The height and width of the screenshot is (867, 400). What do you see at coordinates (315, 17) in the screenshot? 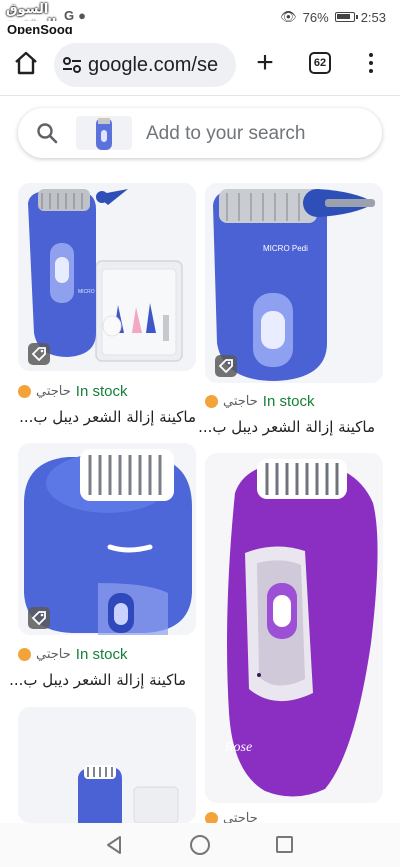
I see `battery-percent: 76%` at bounding box center [315, 17].